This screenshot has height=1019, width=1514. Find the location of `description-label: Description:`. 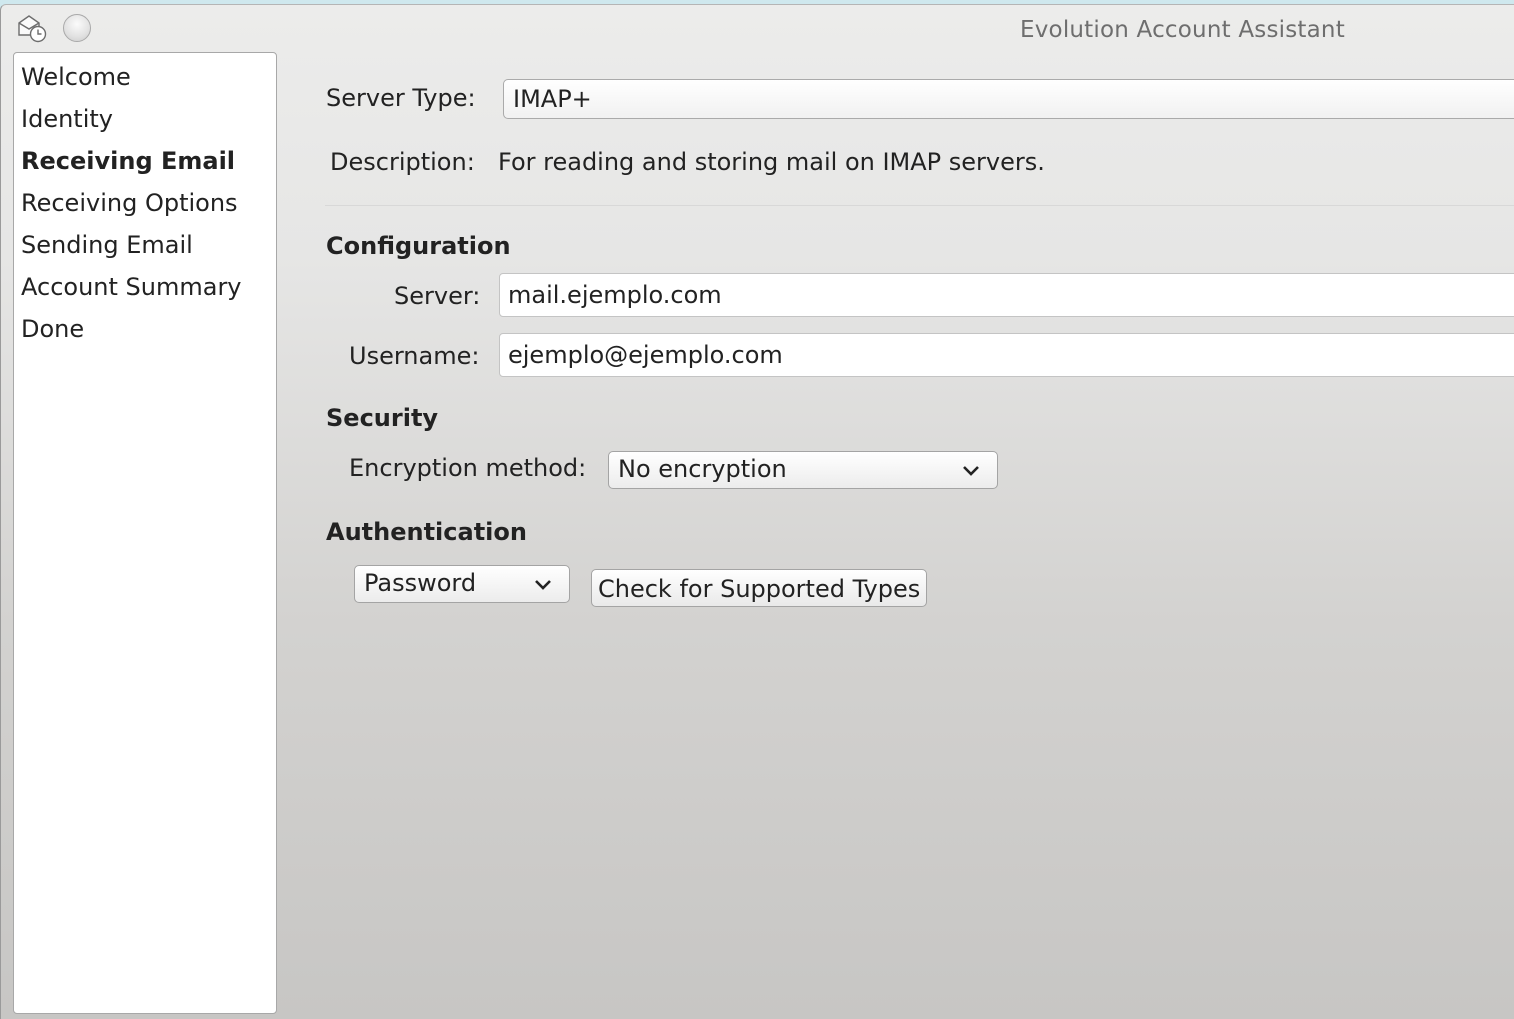

description-label: Description: is located at coordinates (402, 162).